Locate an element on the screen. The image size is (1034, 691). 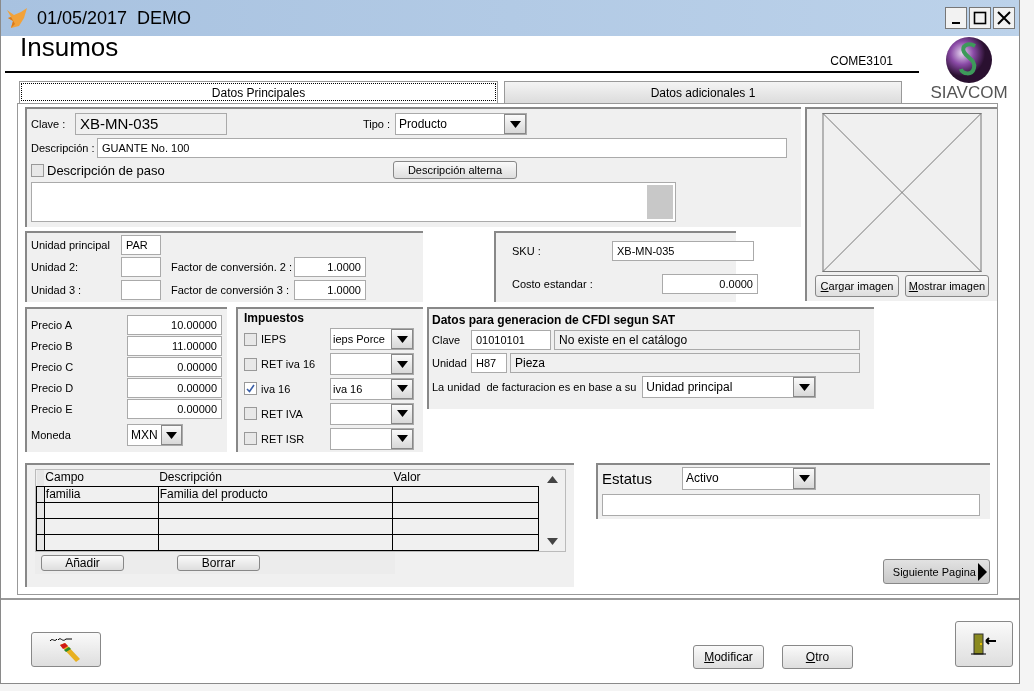
logo-text: SIAVCOM is located at coordinates (969, 93).